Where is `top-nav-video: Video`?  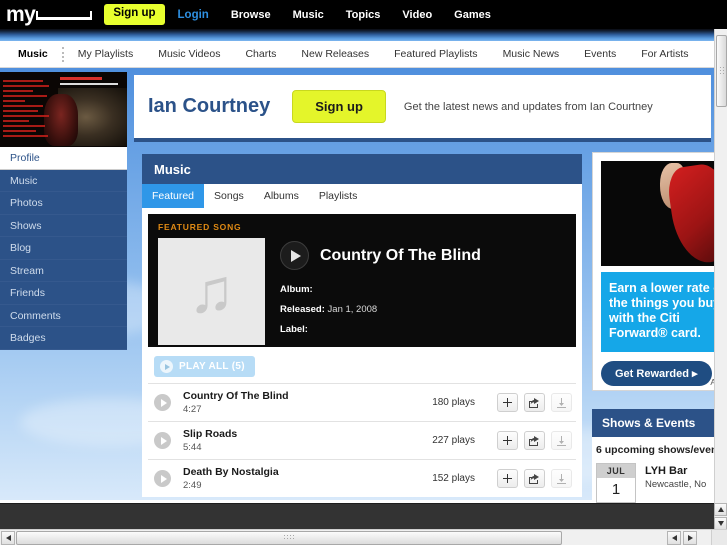 top-nav-video: Video is located at coordinates (417, 15).